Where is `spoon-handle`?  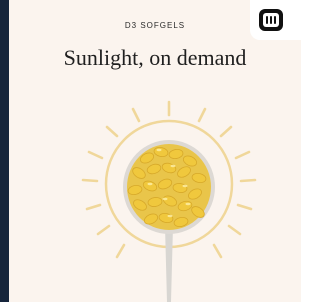
spoon-handle is located at coordinates (169, 264).